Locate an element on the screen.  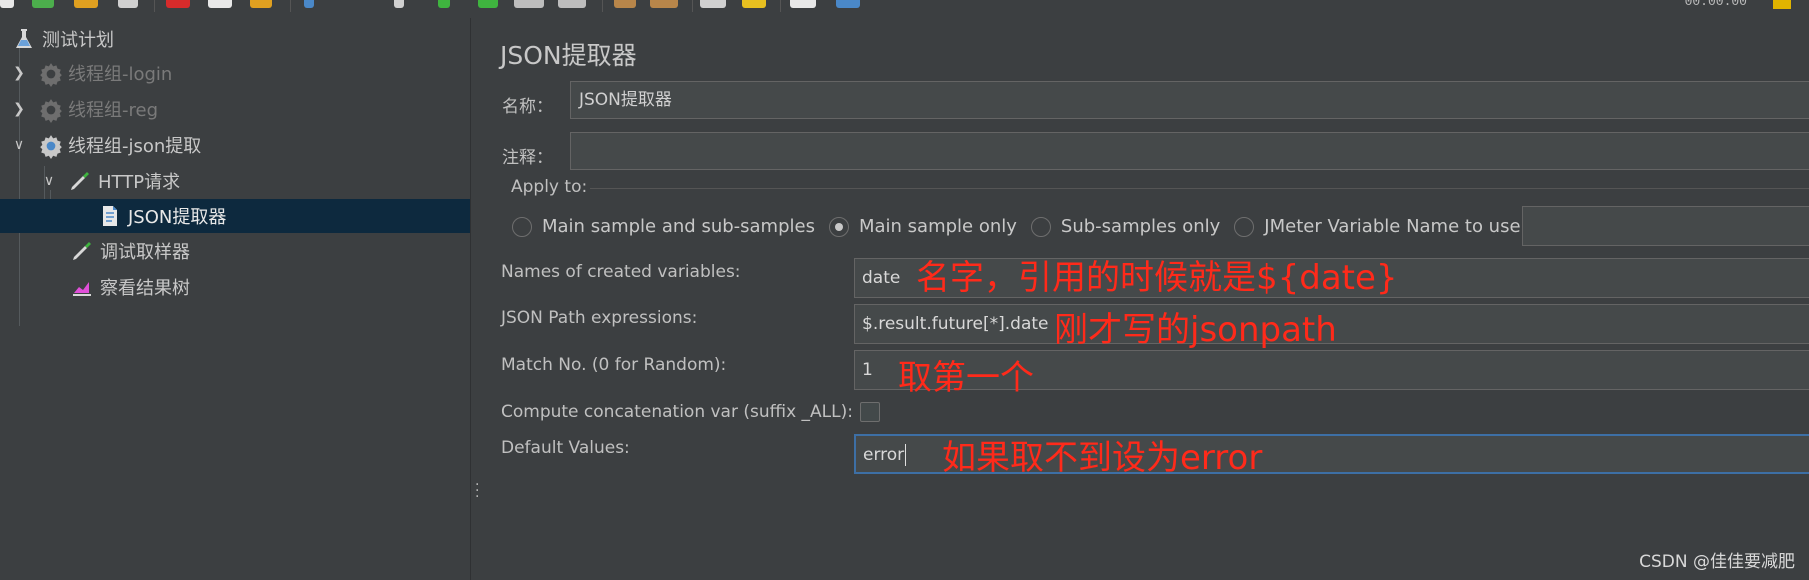
names-of-created-variables-label: Names of created variables: is located at coordinates (621, 272).